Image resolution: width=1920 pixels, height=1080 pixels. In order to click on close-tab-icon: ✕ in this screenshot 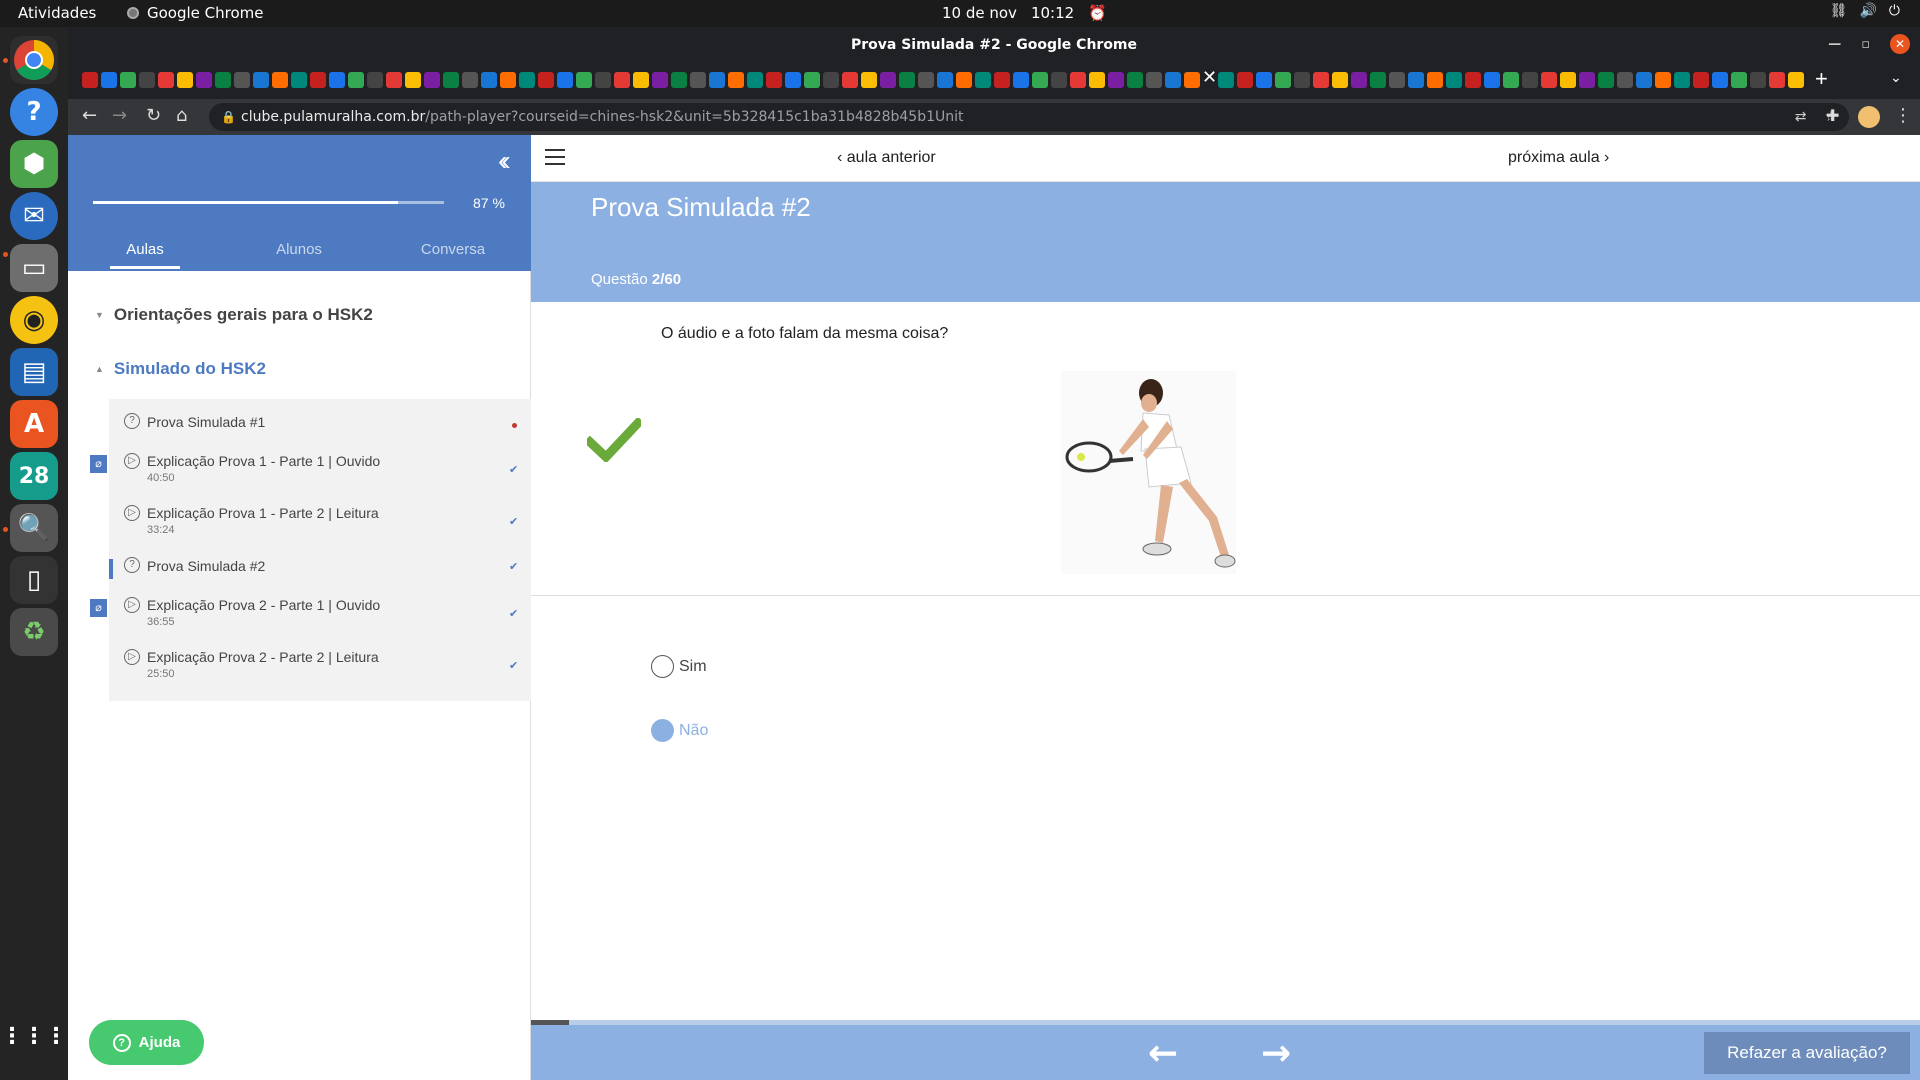, I will do `click(1209, 77)`.